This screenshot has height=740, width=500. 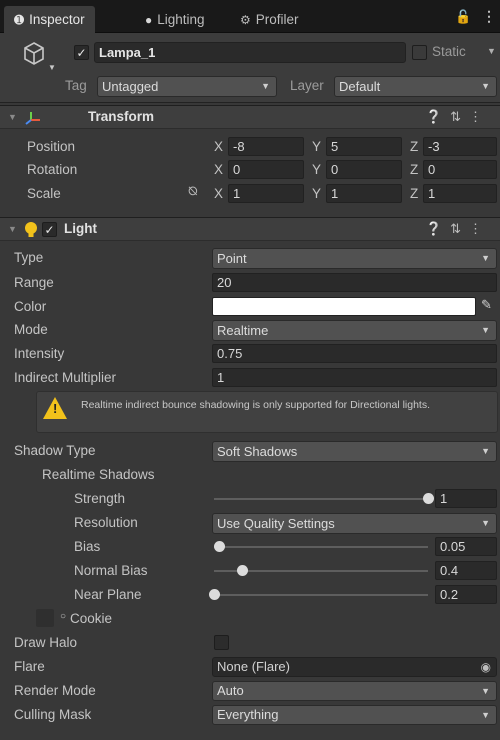 What do you see at coordinates (321, 499) in the screenshot?
I see `strength-slider-track` at bounding box center [321, 499].